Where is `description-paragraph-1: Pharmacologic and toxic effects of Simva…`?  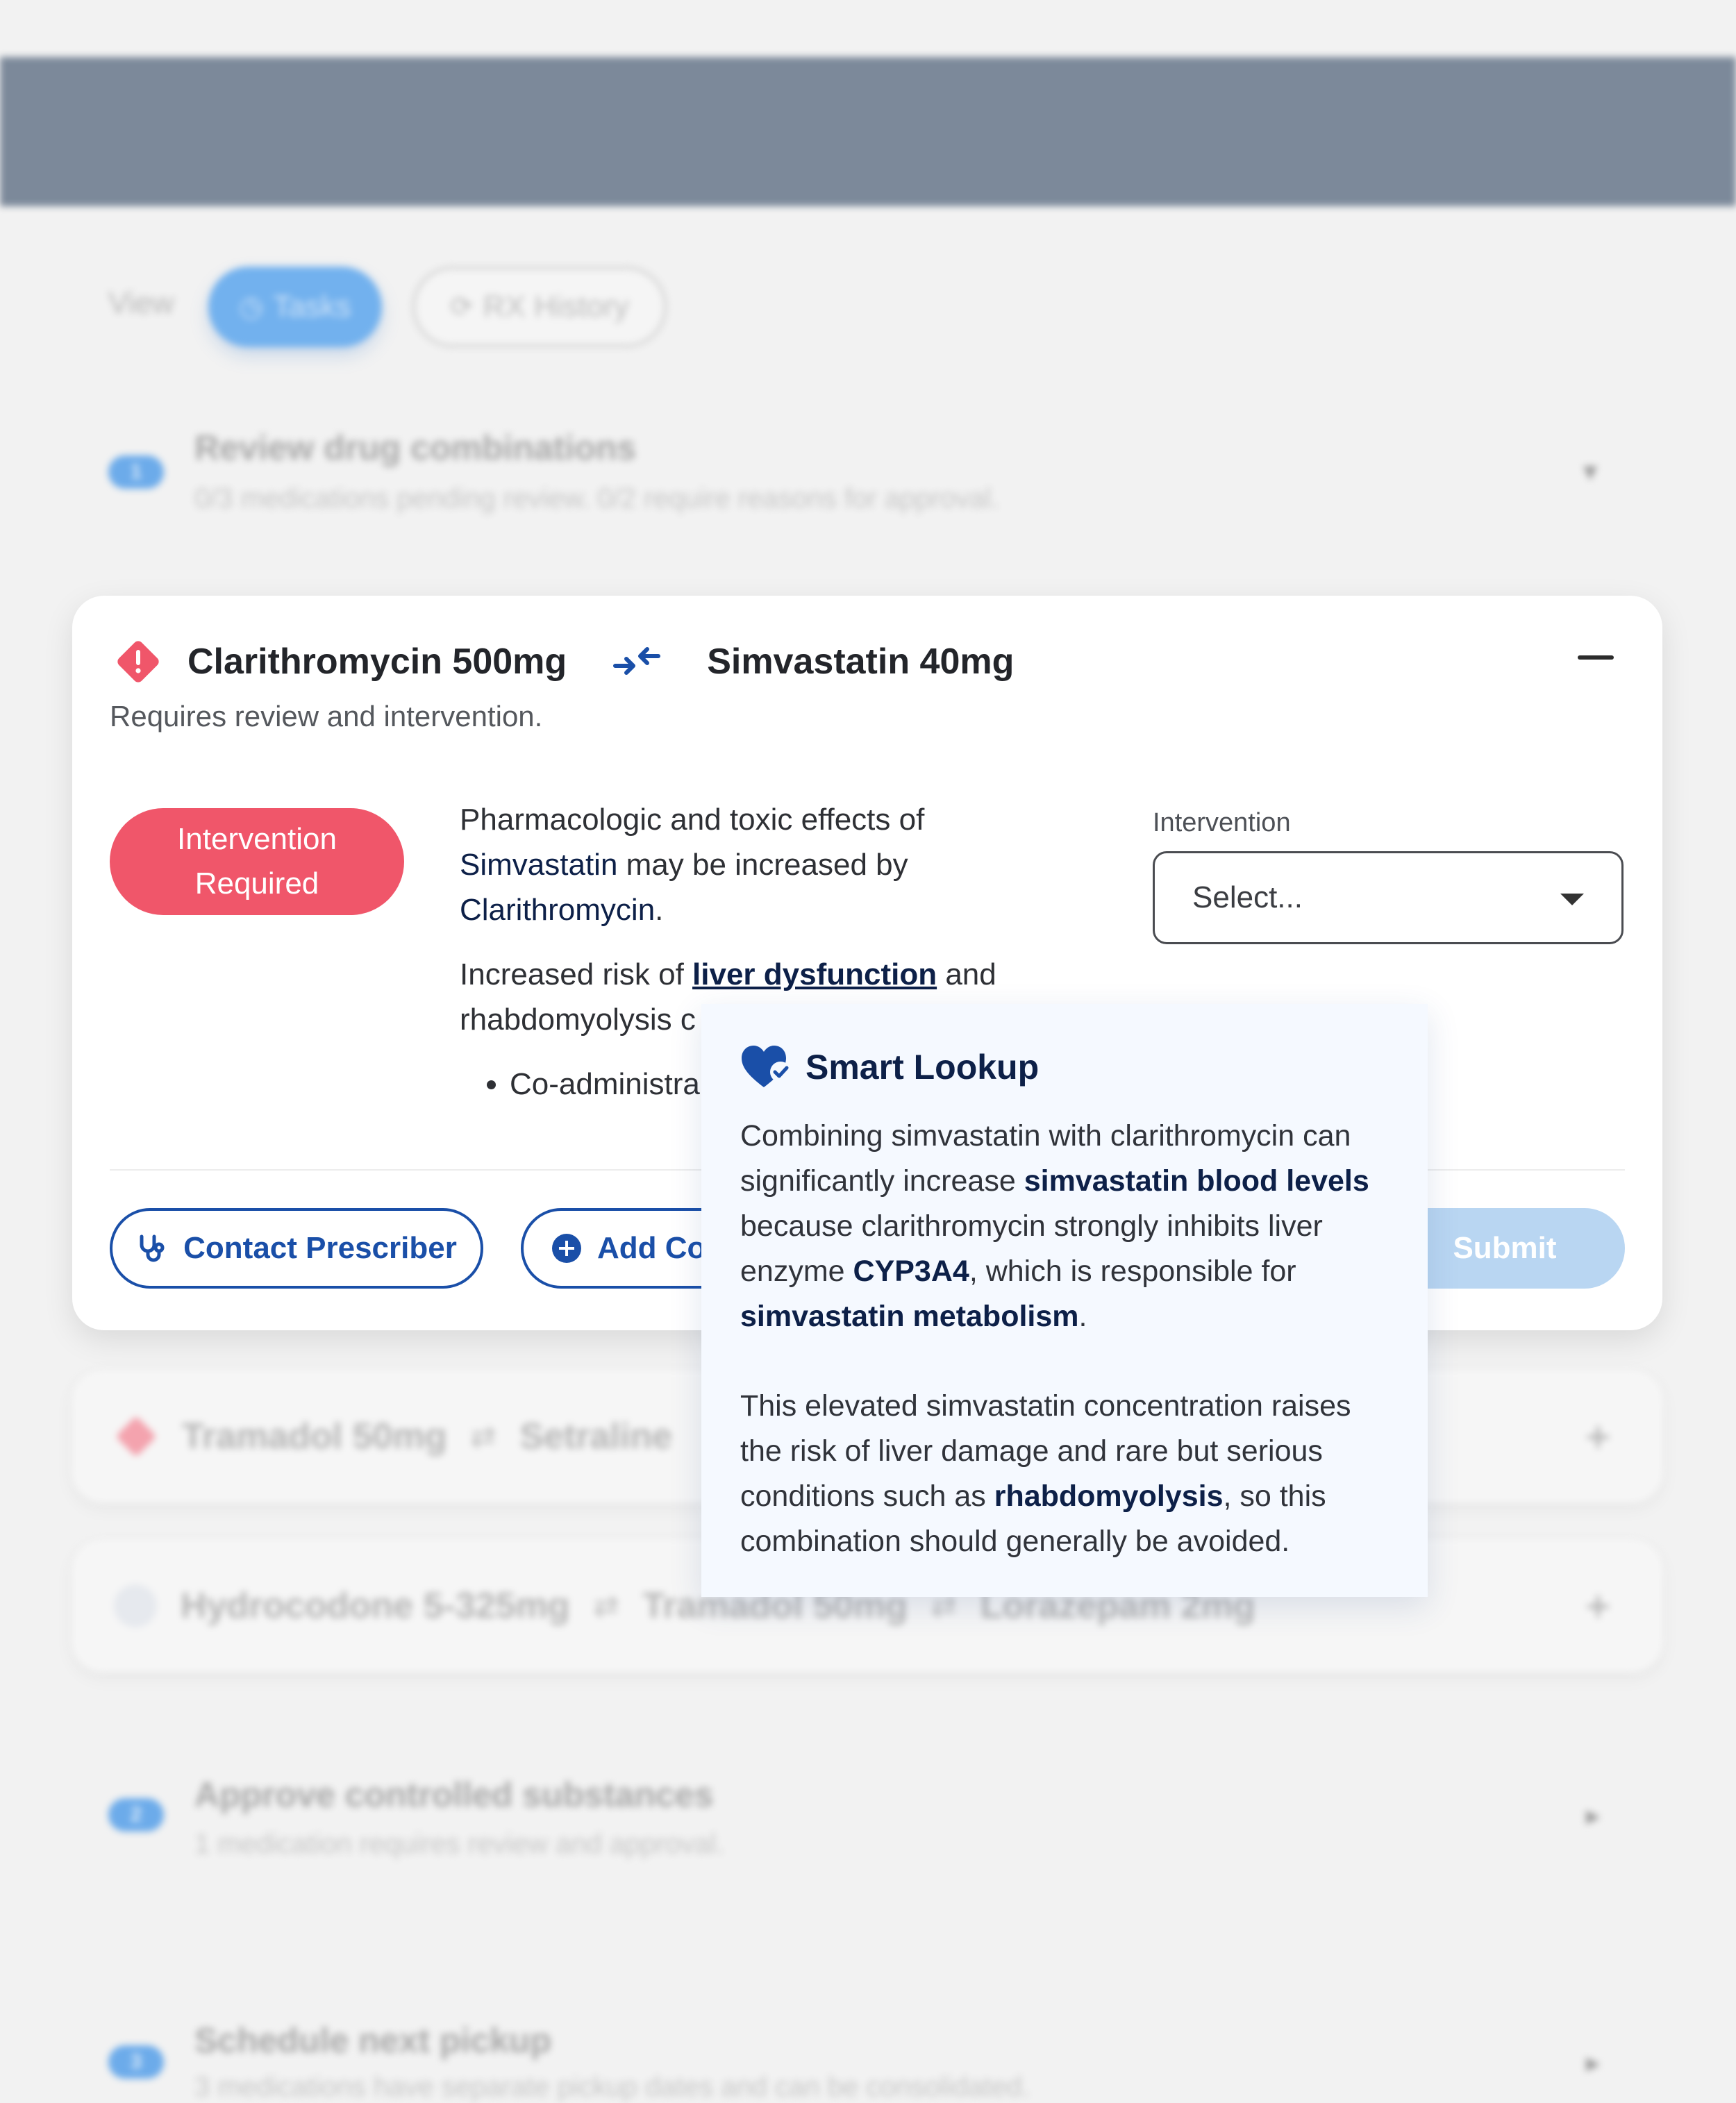 description-paragraph-1: Pharmacologic and toxic effects of Simva… is located at coordinates (692, 865).